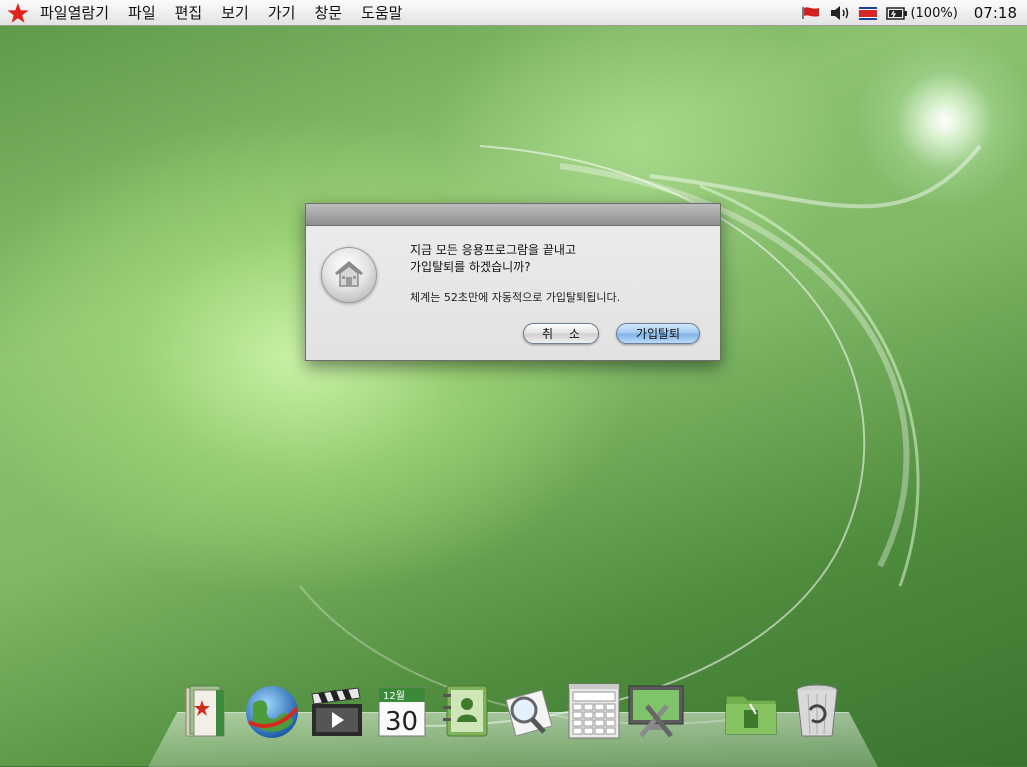 The width and height of the screenshot is (1027, 767). Describe the element at coordinates (529, 711) in the screenshot. I see `document-viewer-icon` at that location.